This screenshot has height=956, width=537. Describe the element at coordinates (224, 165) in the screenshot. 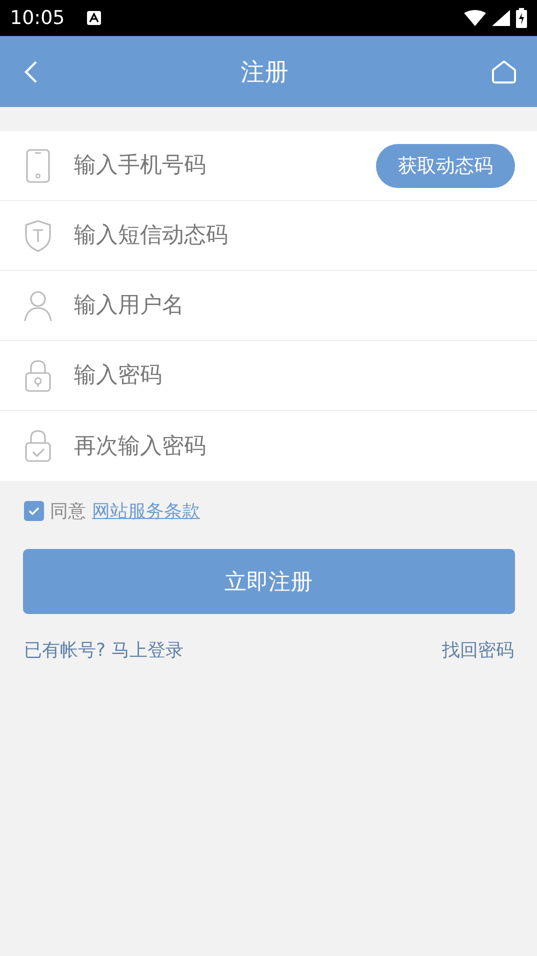

I see `input-field: 输入手机号码` at that location.